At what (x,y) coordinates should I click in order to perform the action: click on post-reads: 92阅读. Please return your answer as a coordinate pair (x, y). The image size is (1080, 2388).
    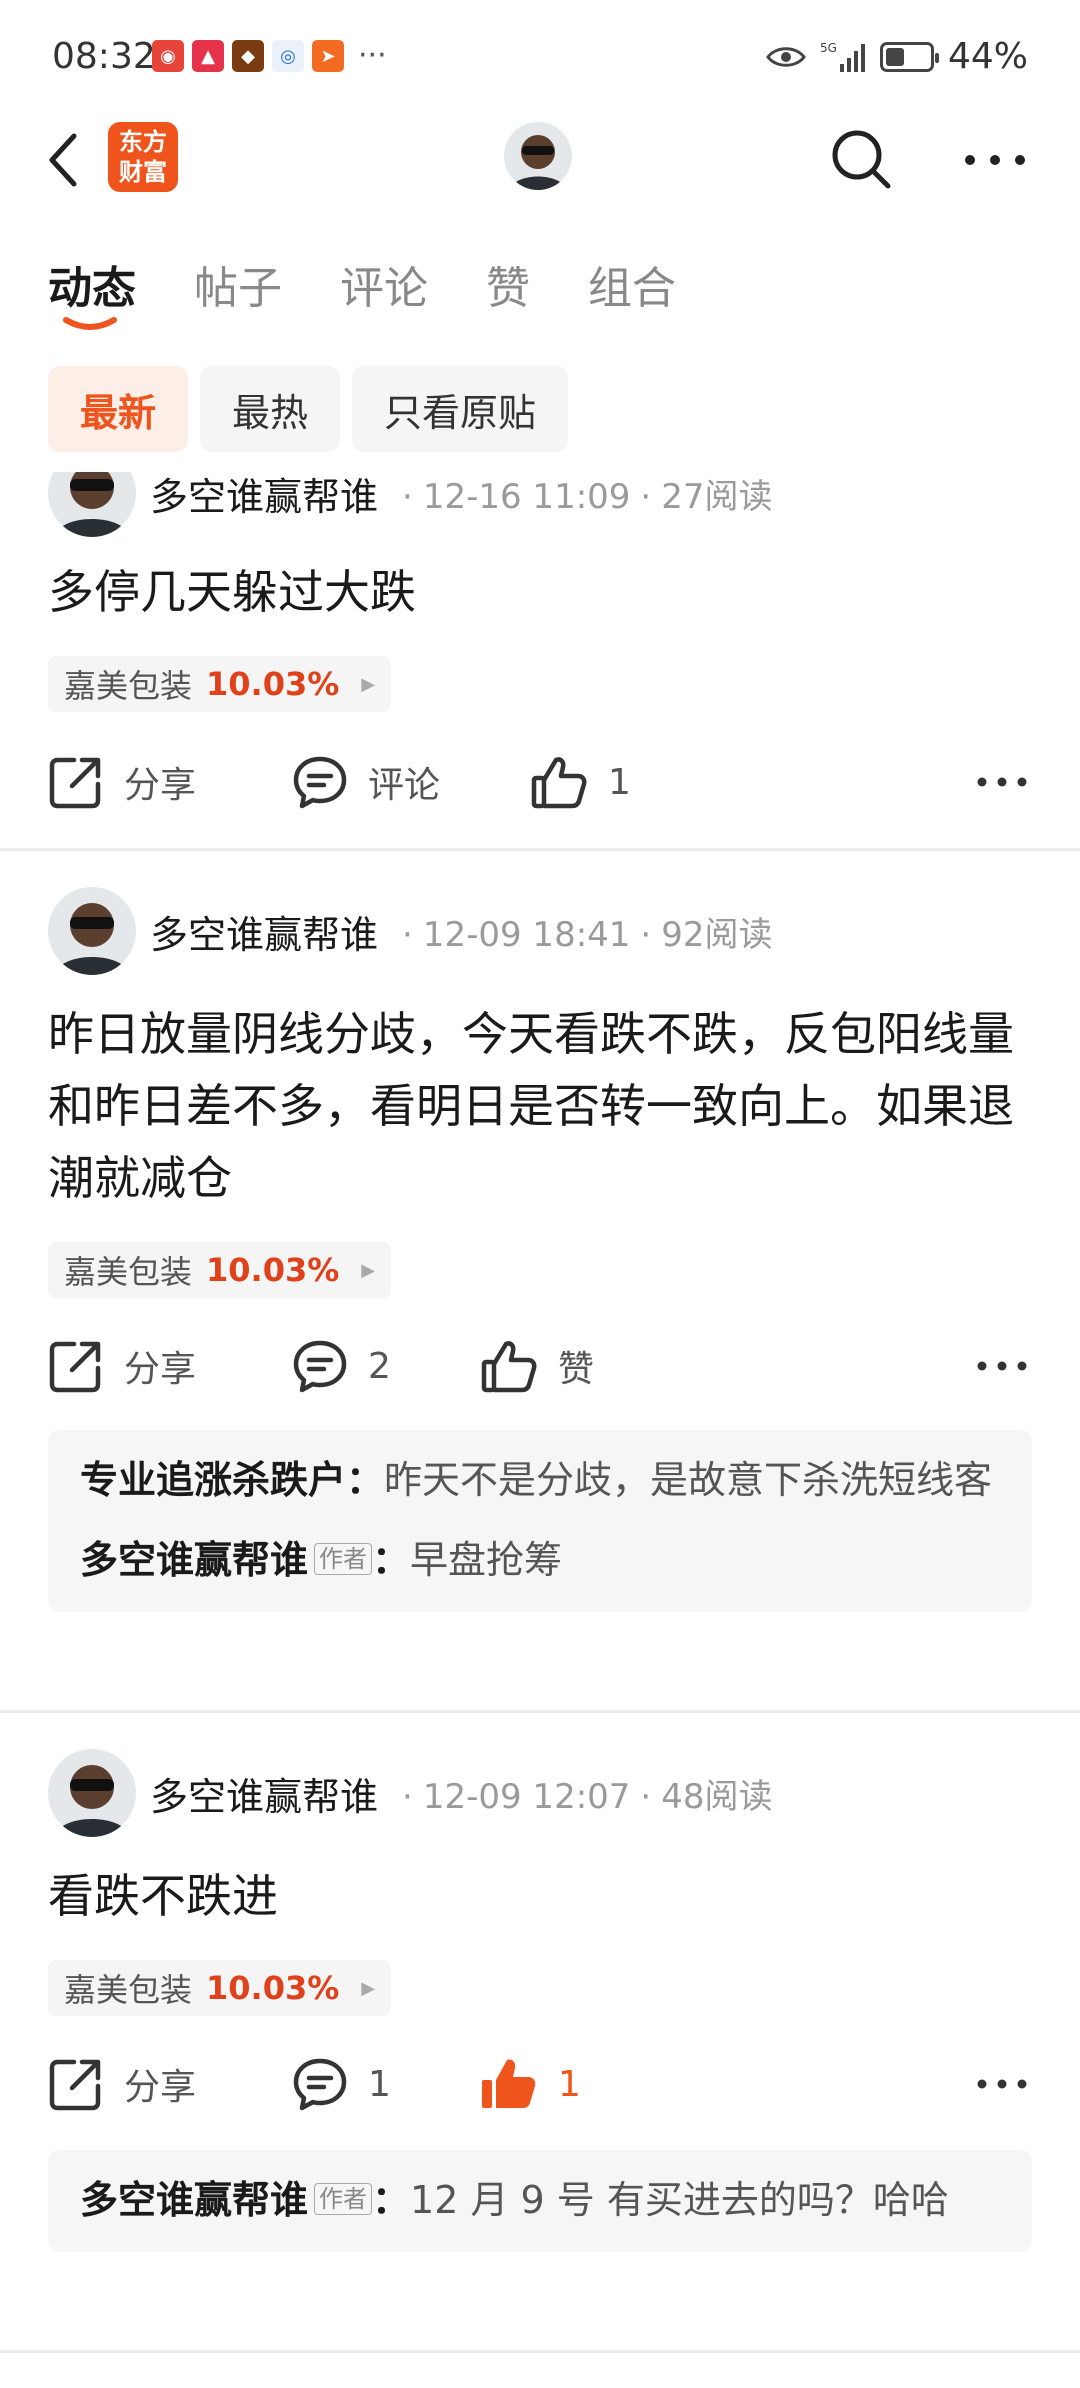
    Looking at the image, I should click on (717, 934).